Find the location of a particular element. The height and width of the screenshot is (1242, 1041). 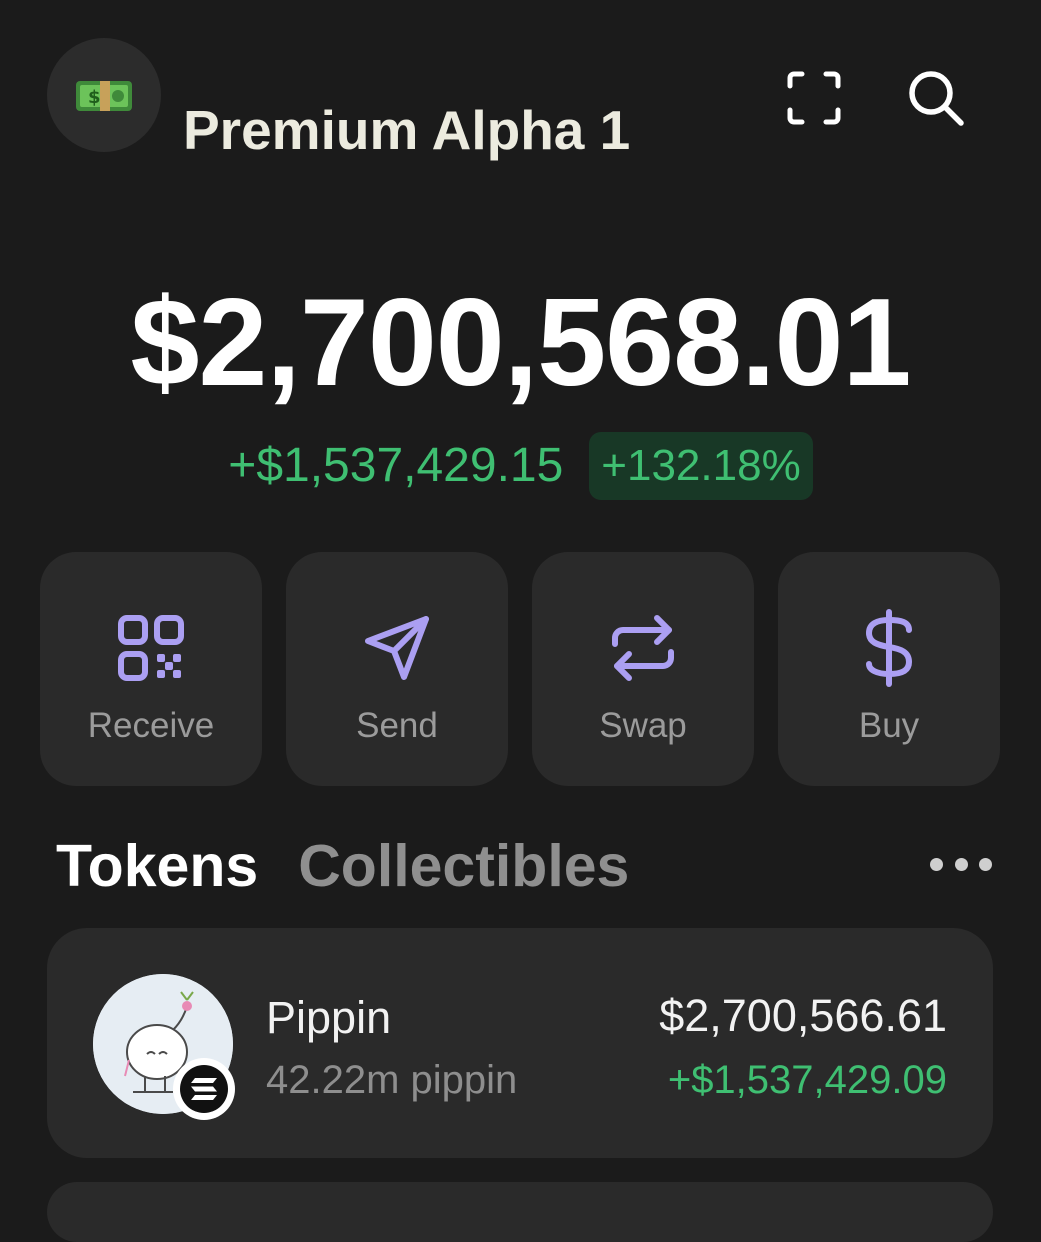

token-row is located at coordinates (520, 1212).